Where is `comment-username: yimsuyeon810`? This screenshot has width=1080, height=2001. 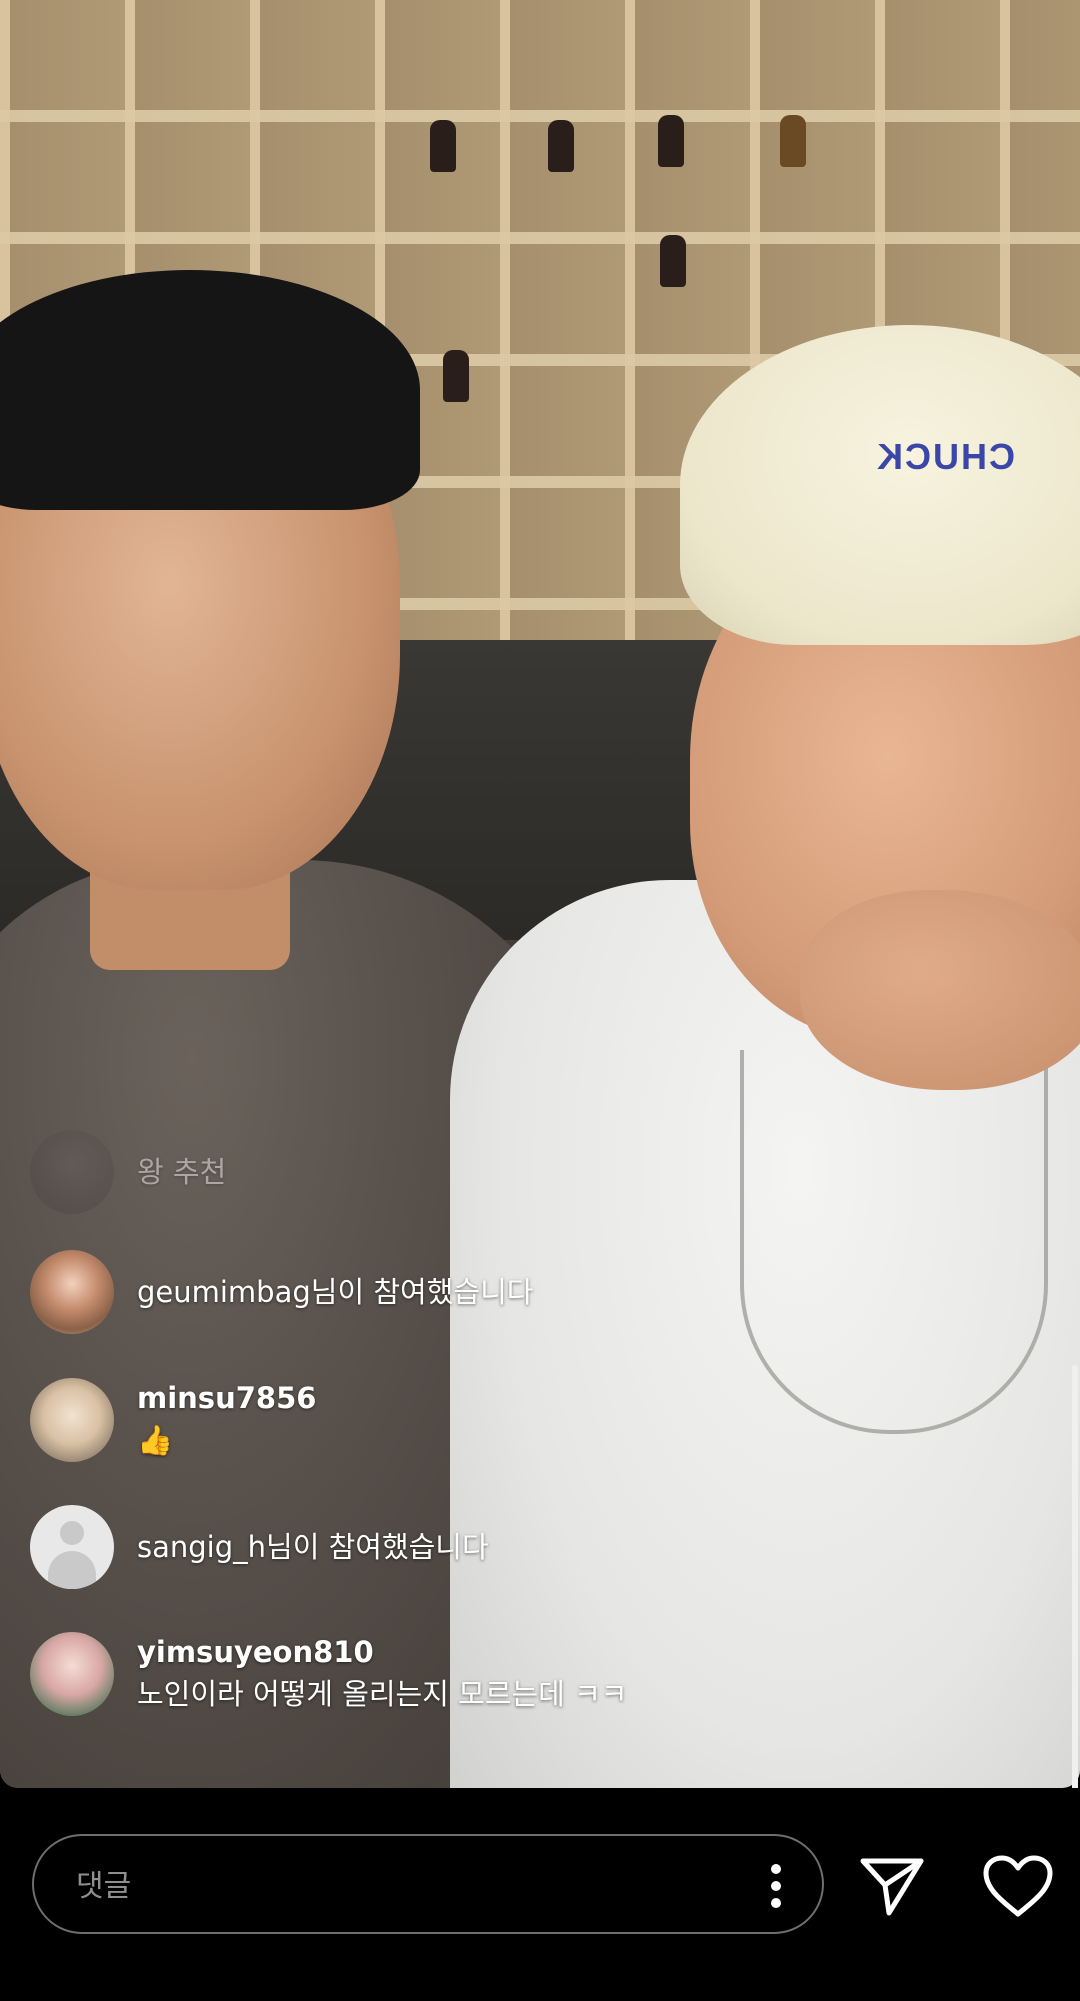 comment-username: yimsuyeon810 is located at coordinates (255, 1652).